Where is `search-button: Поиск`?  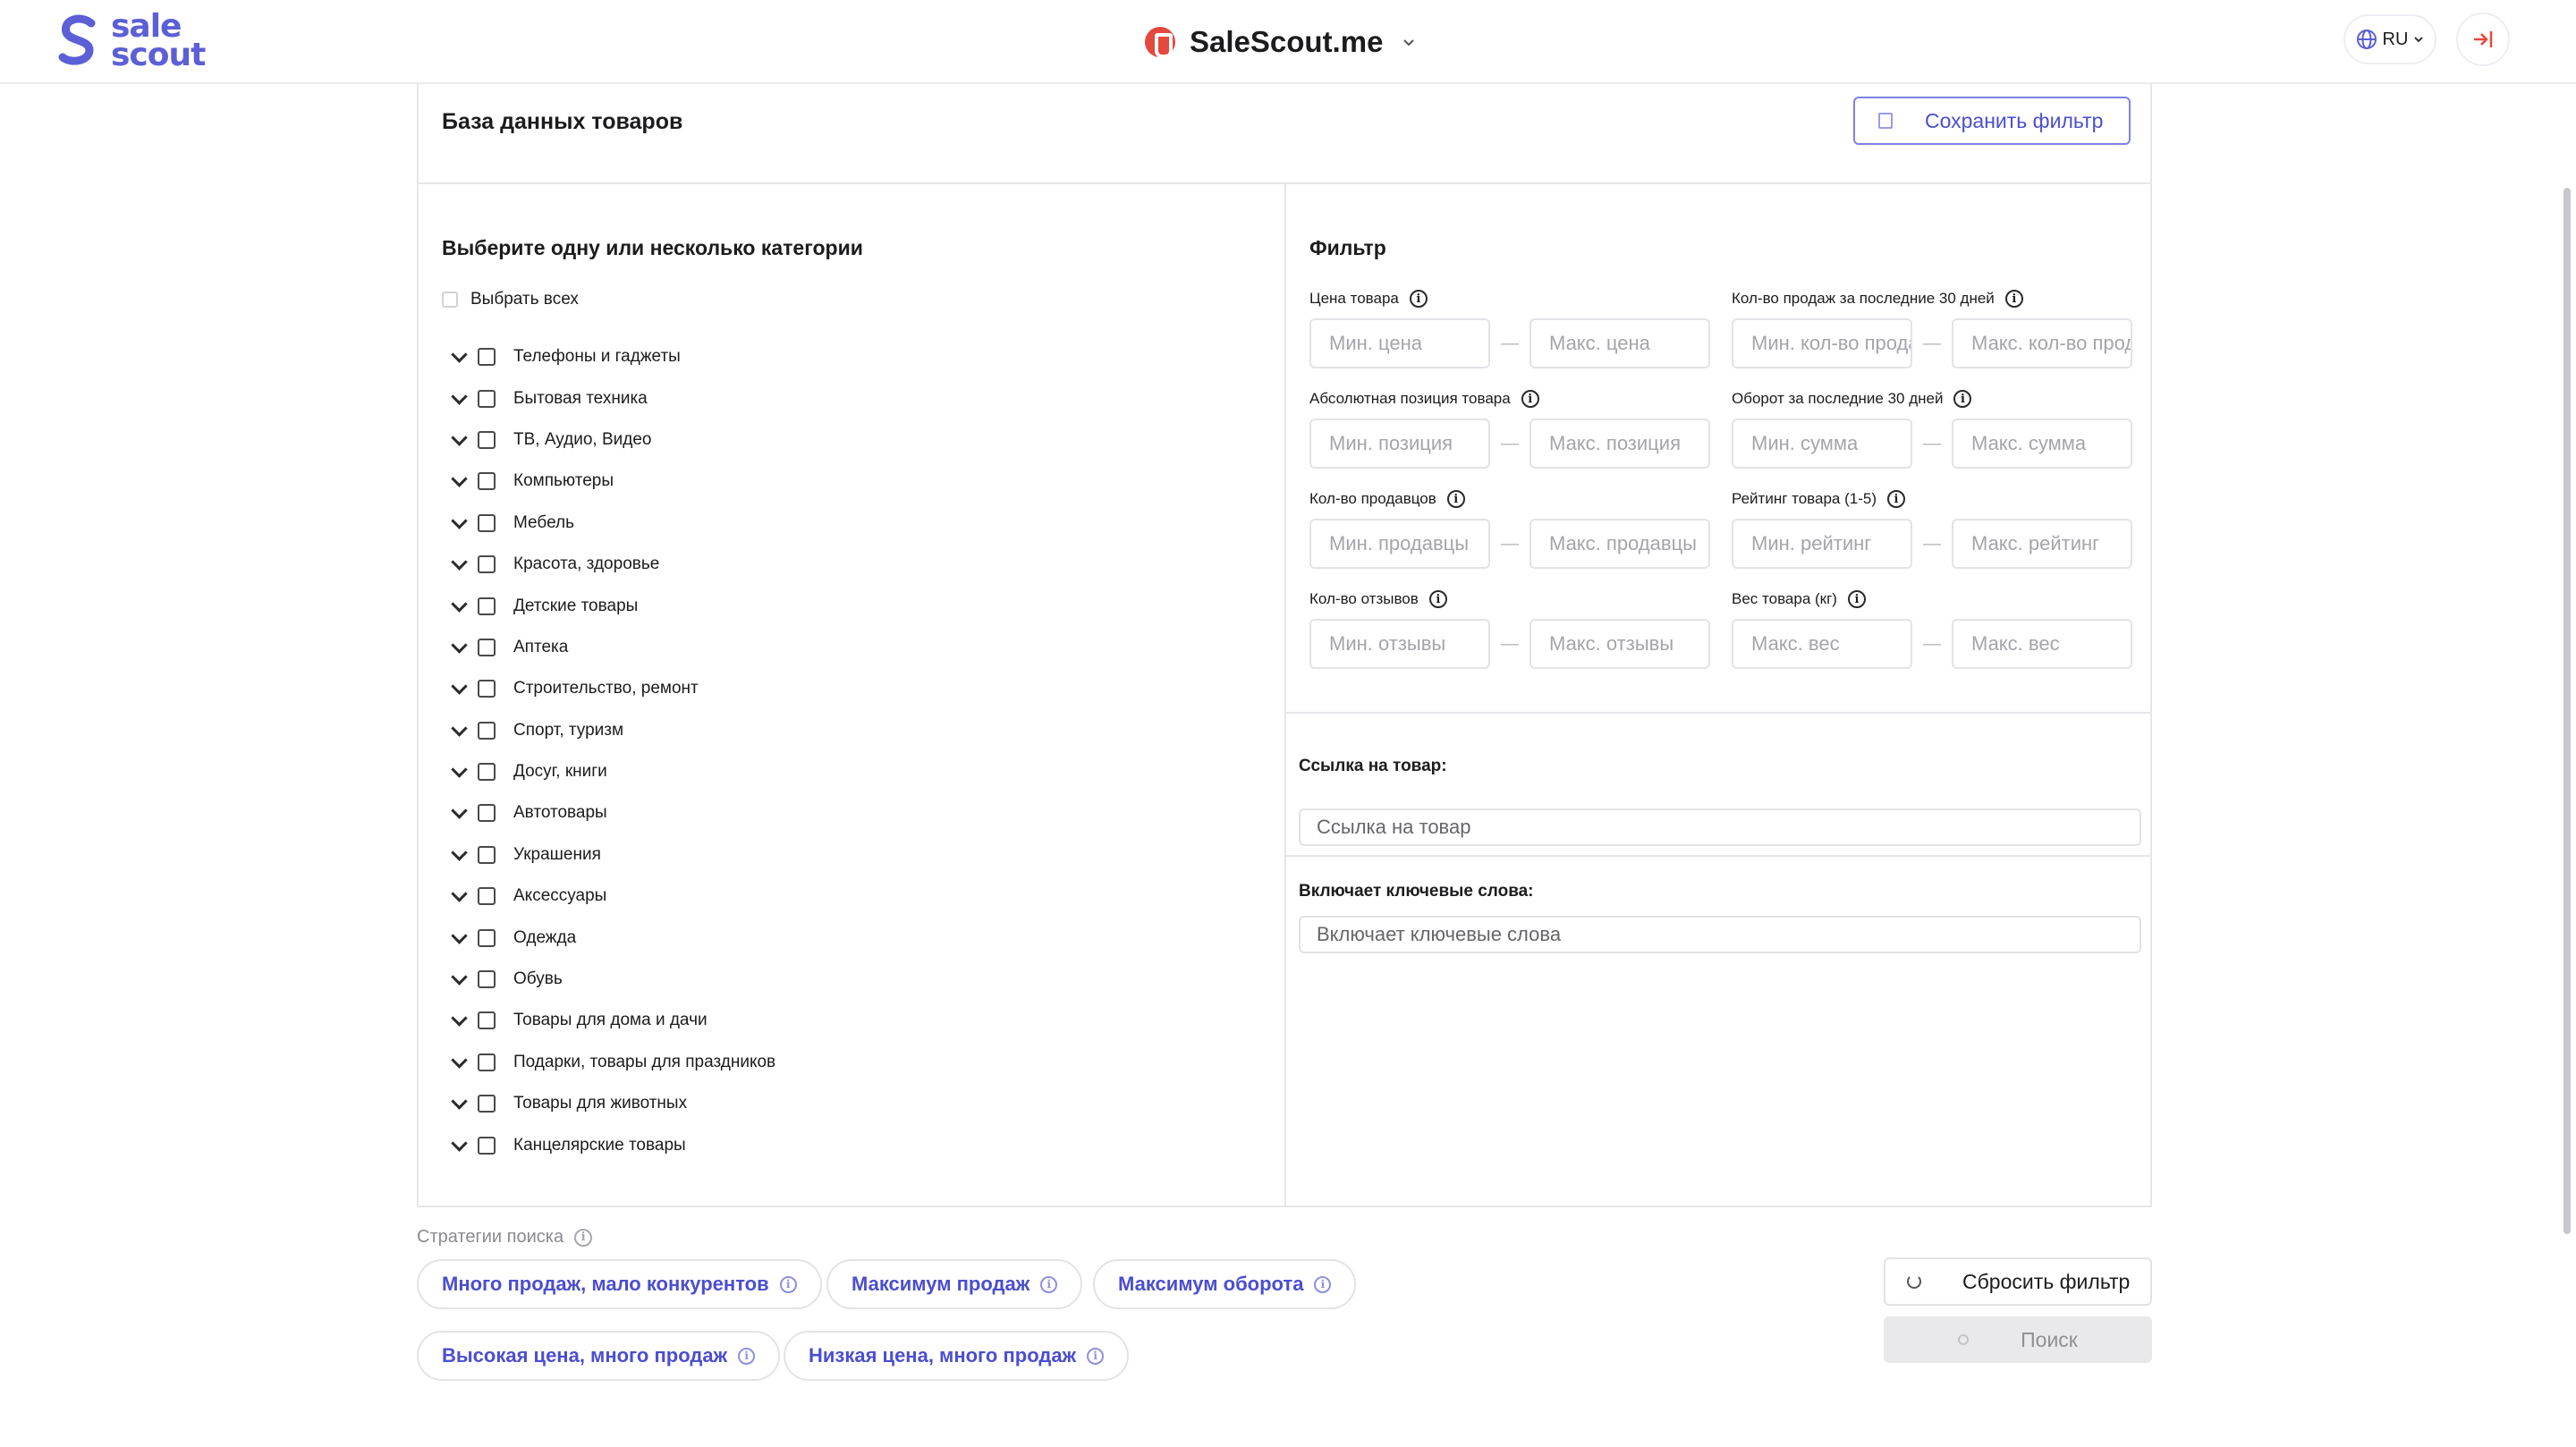
search-button: Поиск is located at coordinates (2018, 1339).